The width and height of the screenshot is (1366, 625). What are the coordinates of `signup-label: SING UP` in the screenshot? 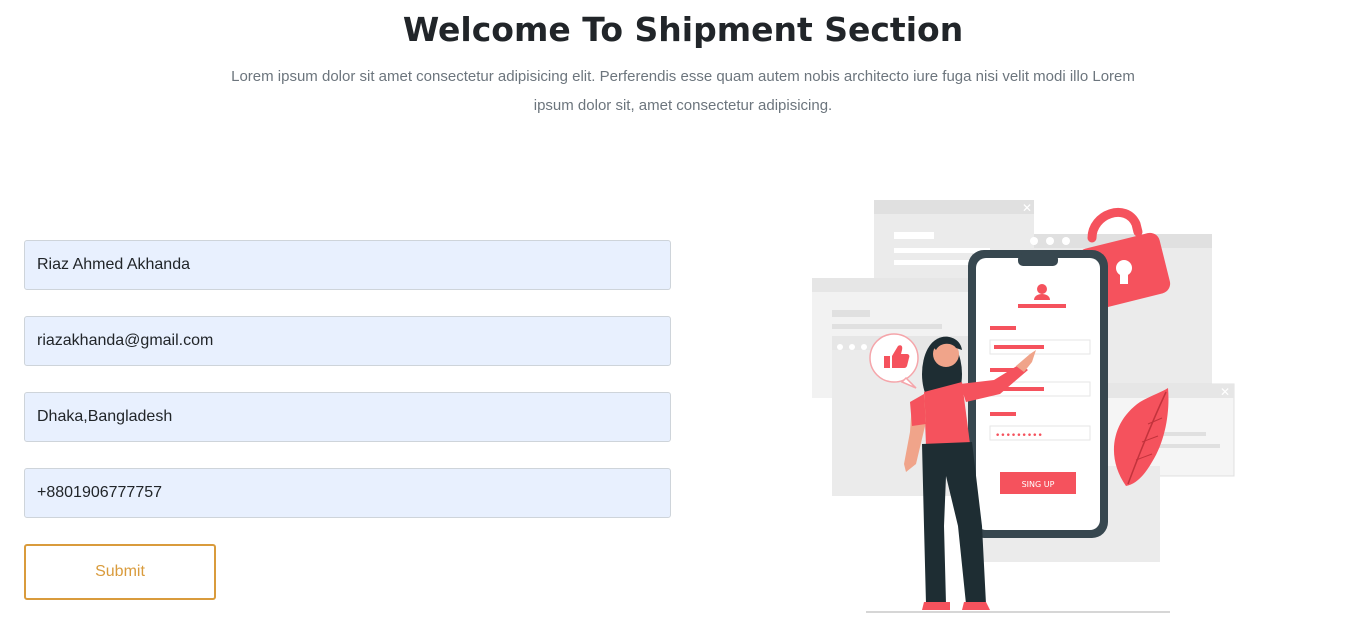 It's located at (1038, 484).